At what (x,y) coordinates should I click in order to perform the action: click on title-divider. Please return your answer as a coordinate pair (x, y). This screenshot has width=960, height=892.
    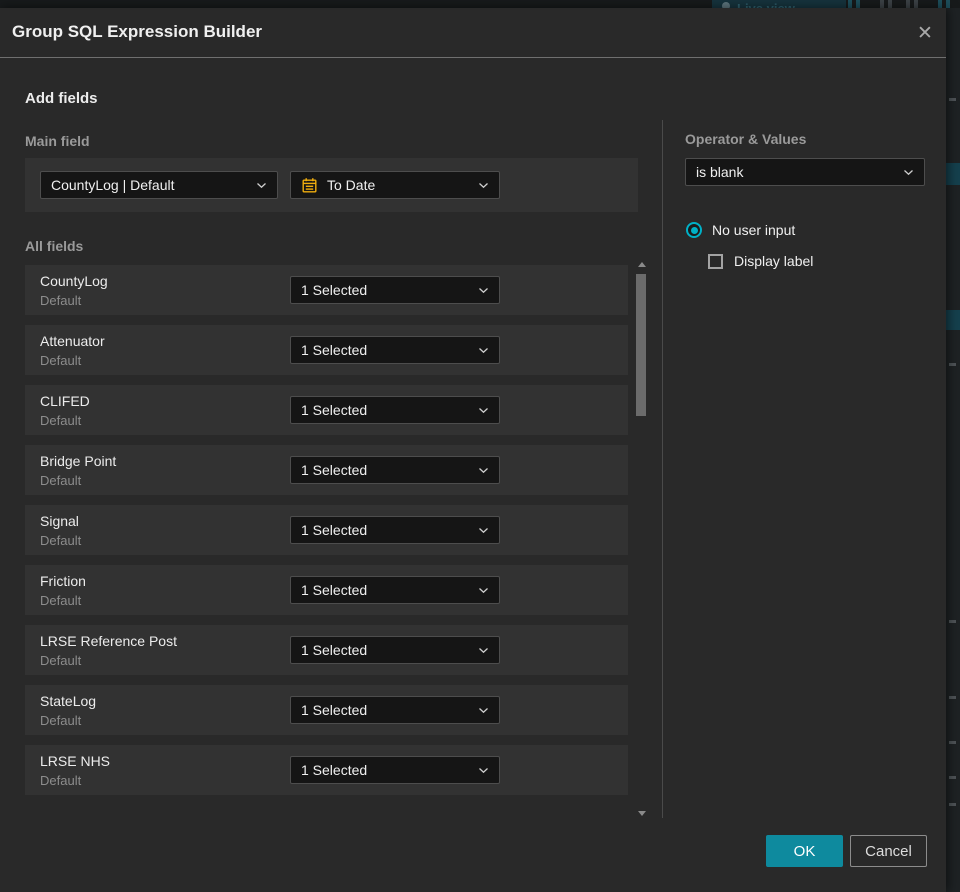
    Looking at the image, I should click on (473, 57).